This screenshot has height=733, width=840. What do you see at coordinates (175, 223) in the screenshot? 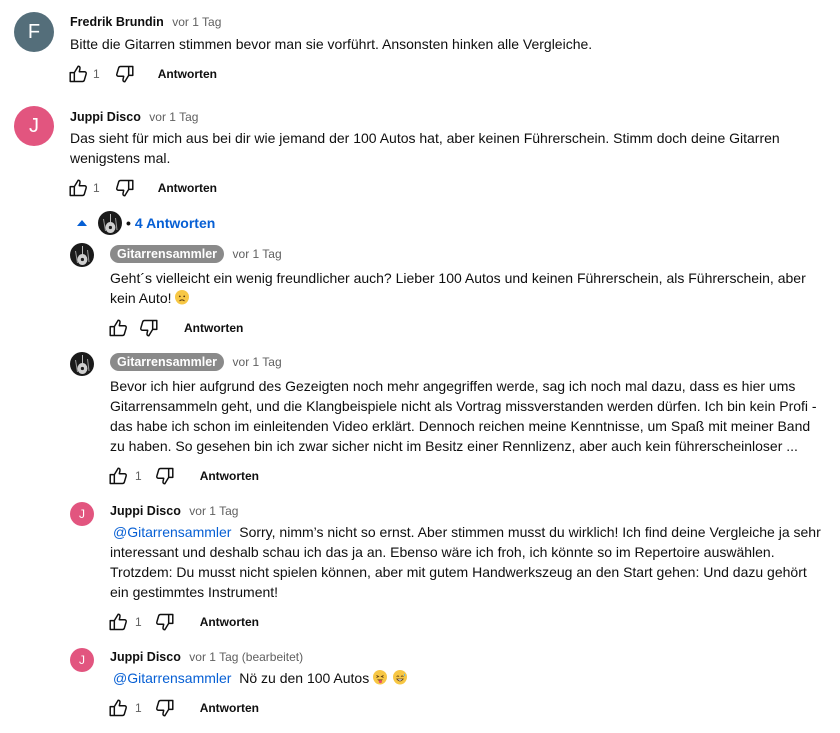
I see `replies-count-label: 4 Antworten` at bounding box center [175, 223].